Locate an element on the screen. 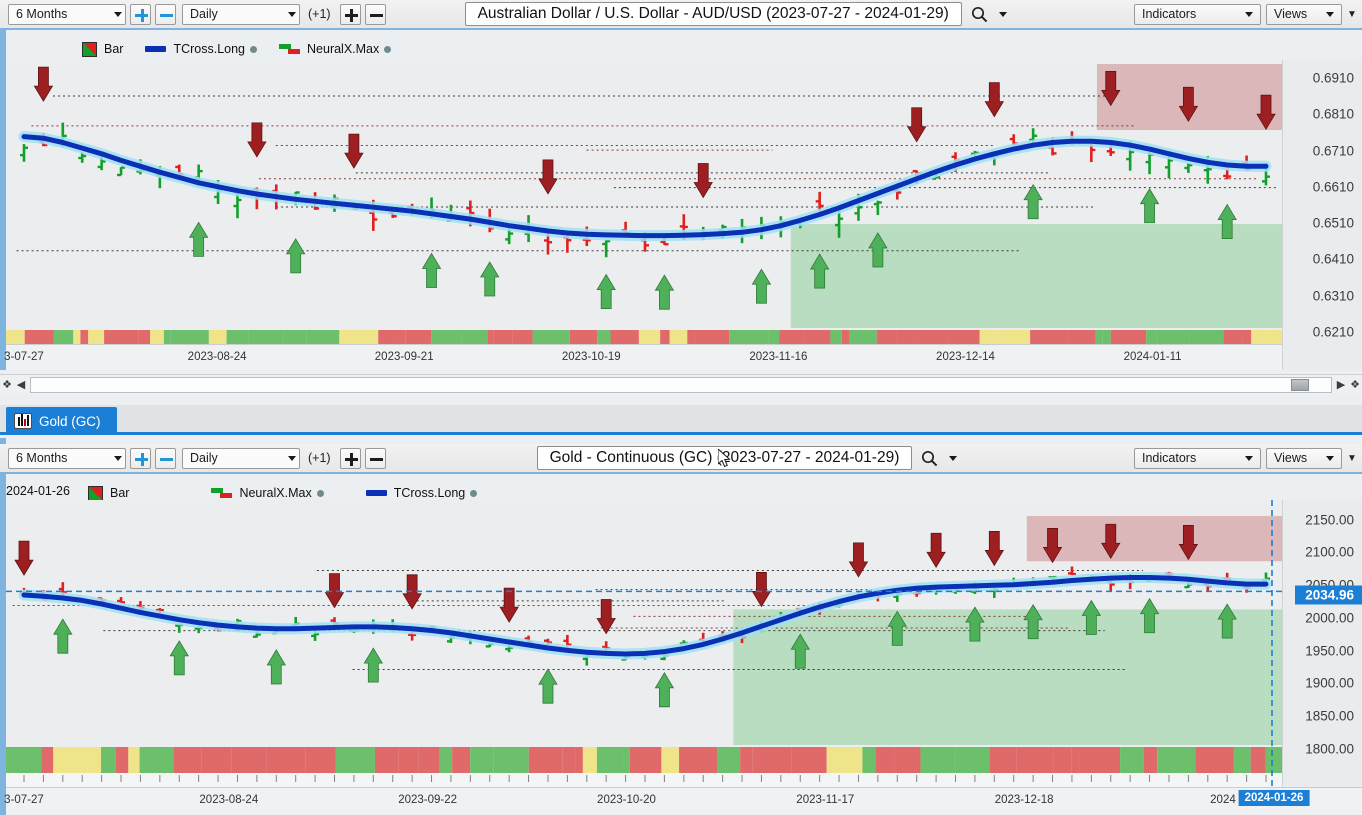 Image resolution: width=1362 pixels, height=815 pixels. legend-item-tcross-top: TCross.Long is located at coordinates (201, 49).